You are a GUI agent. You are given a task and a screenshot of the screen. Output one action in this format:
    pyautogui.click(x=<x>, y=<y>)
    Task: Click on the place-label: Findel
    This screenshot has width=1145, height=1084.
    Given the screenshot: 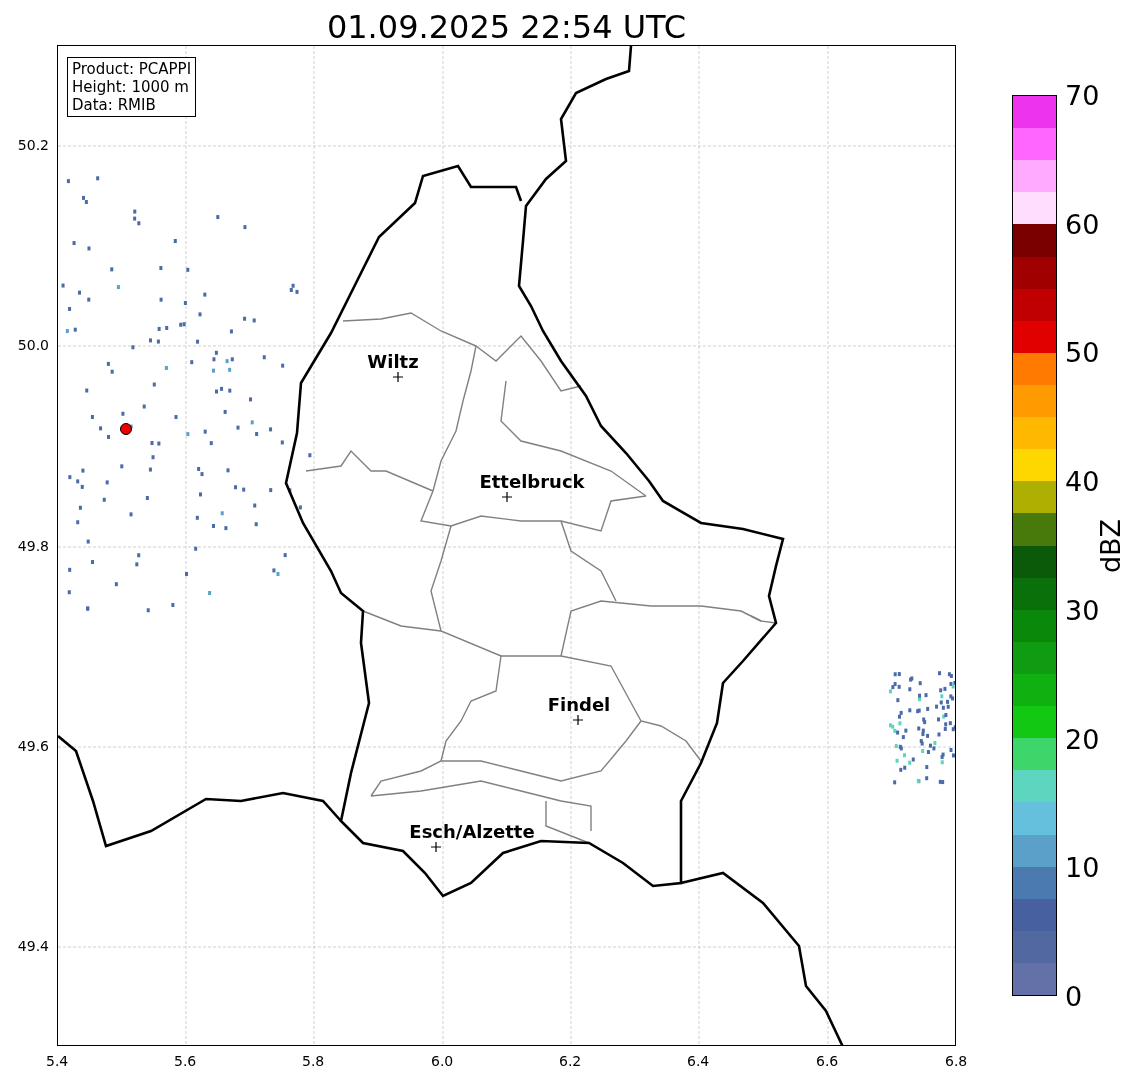 What is the action you would take?
    pyautogui.click(x=579, y=704)
    